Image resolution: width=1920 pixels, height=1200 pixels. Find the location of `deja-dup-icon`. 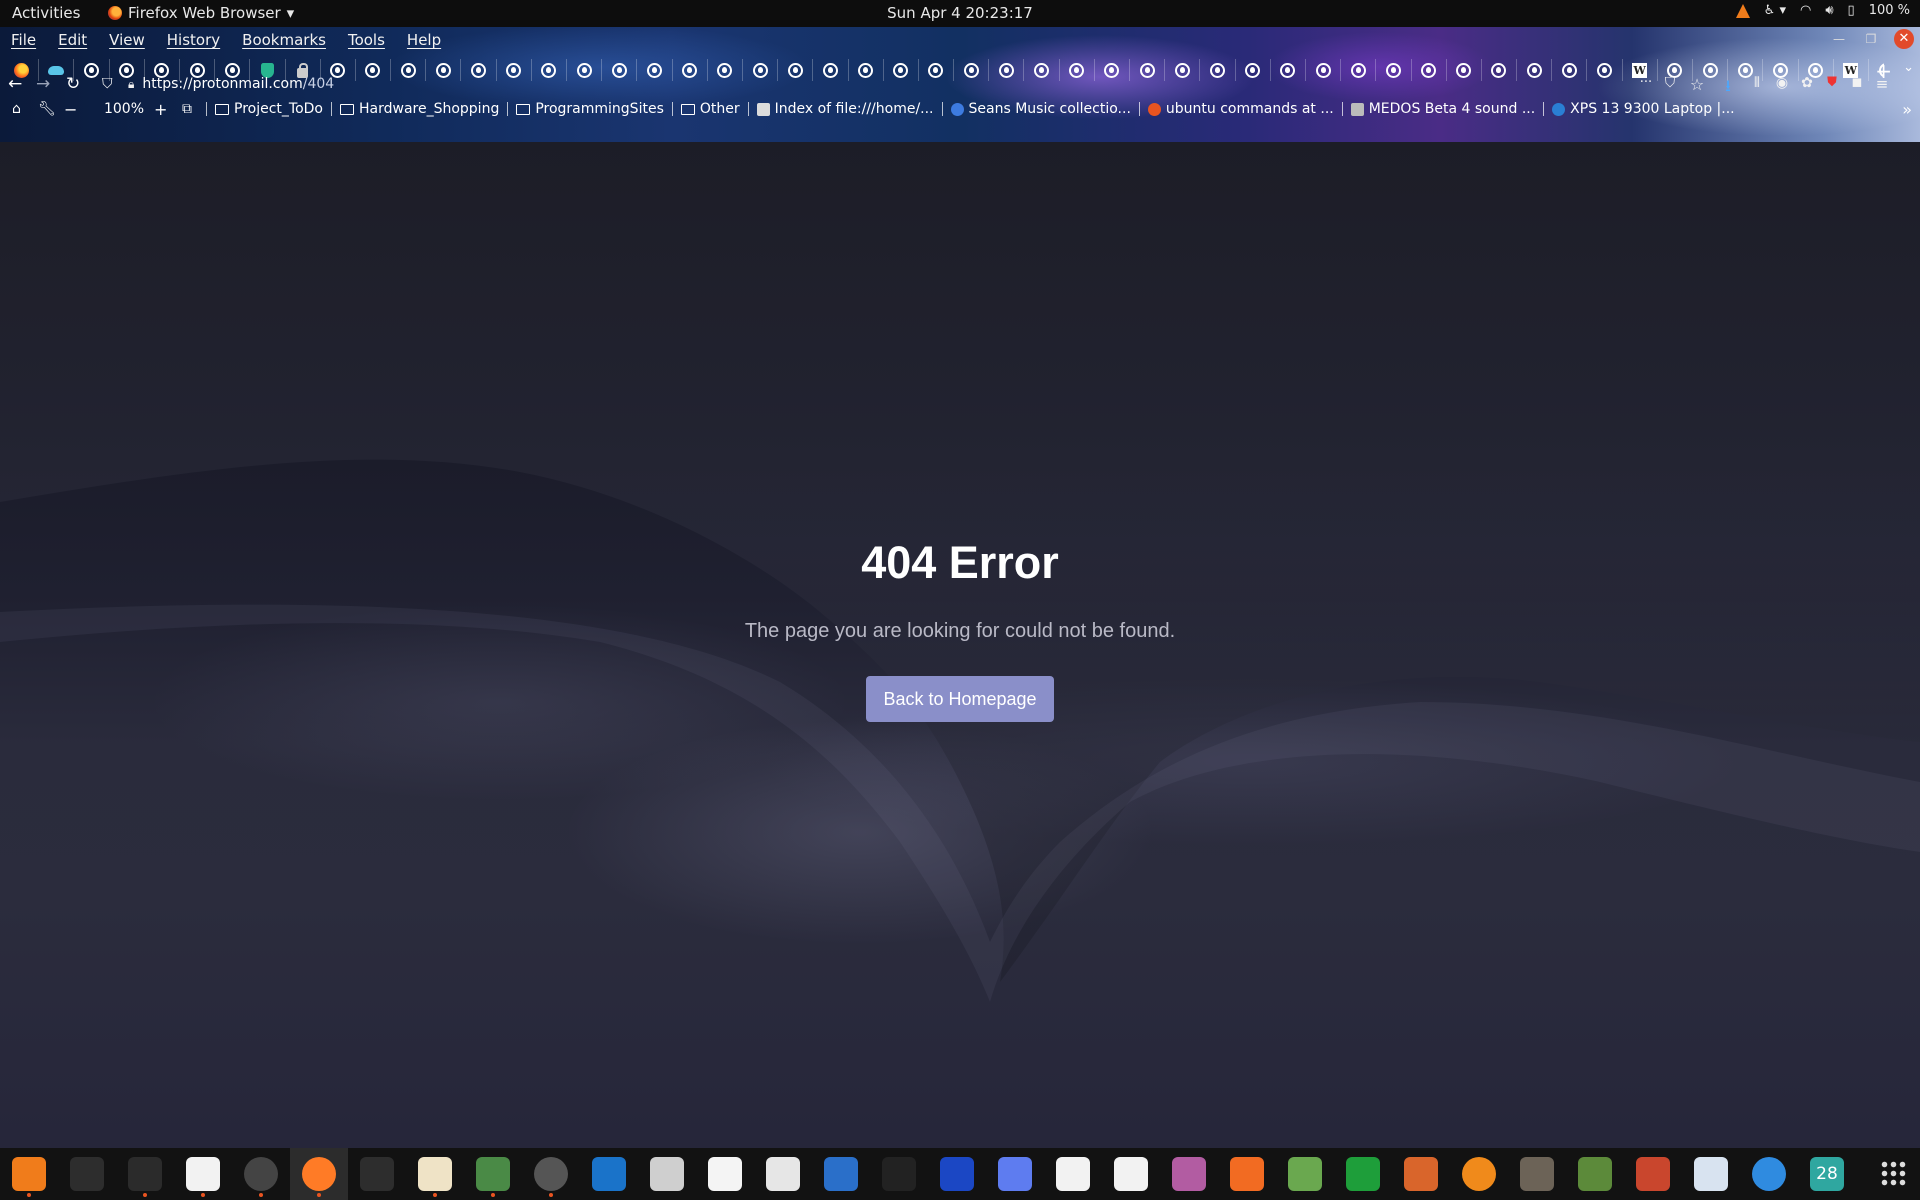

deja-dup-icon is located at coordinates (1711, 1174).